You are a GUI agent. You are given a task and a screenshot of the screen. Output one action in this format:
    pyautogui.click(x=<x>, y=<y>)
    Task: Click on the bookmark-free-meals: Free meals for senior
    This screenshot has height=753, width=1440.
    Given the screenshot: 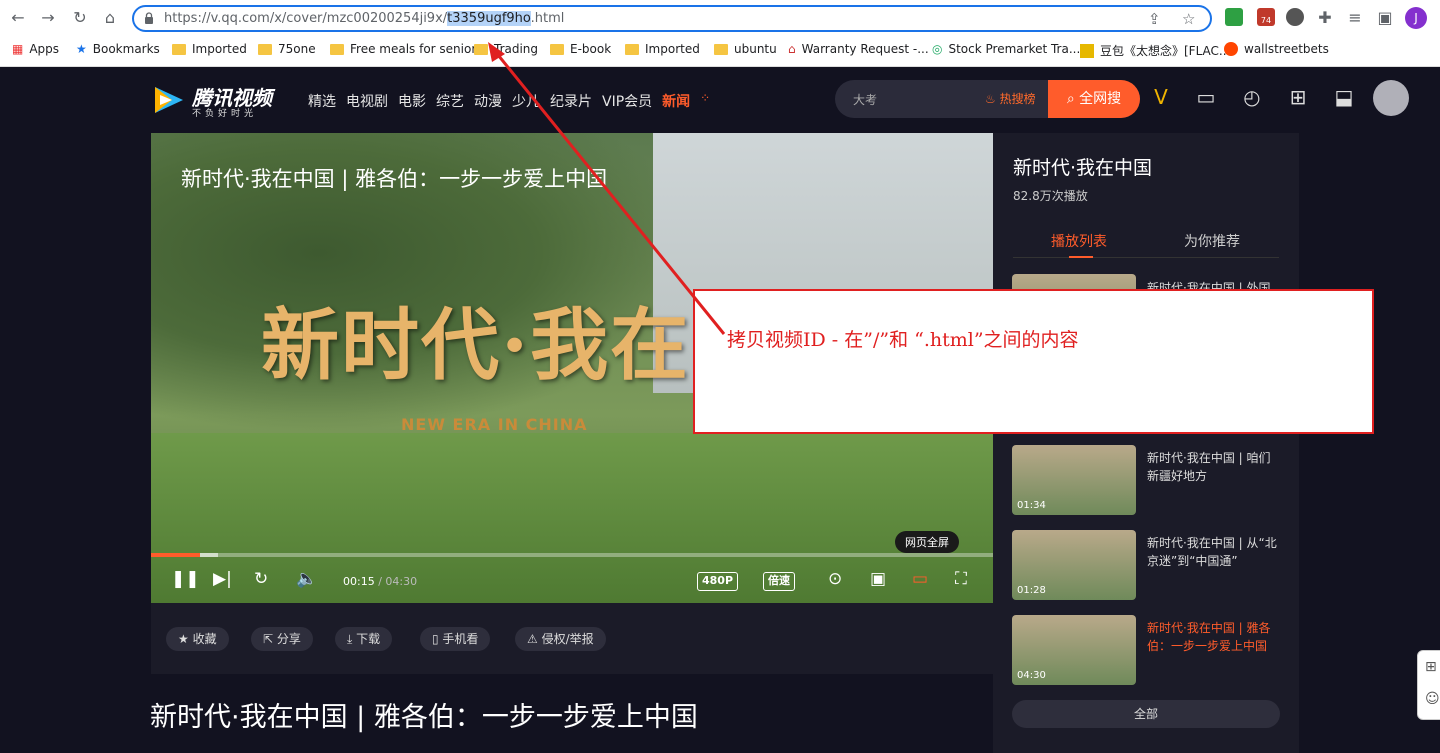 What is the action you would take?
    pyautogui.click(x=403, y=49)
    